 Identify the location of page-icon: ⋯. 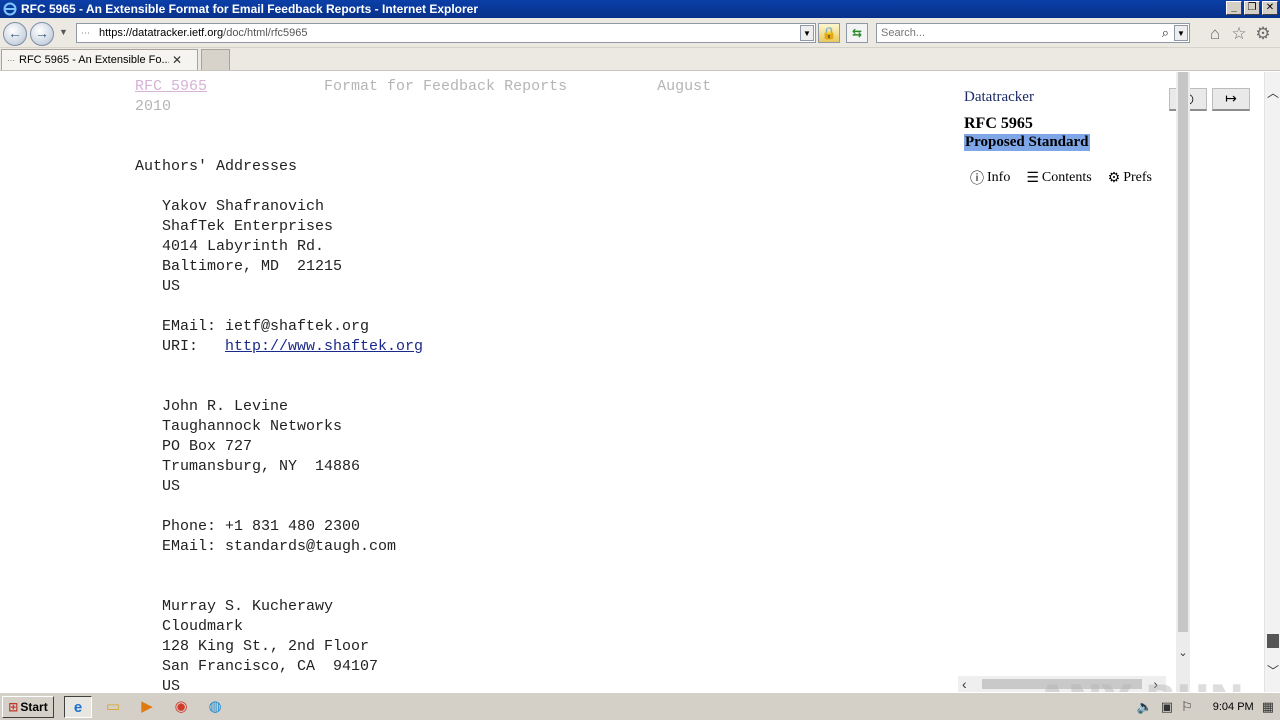
(85, 33).